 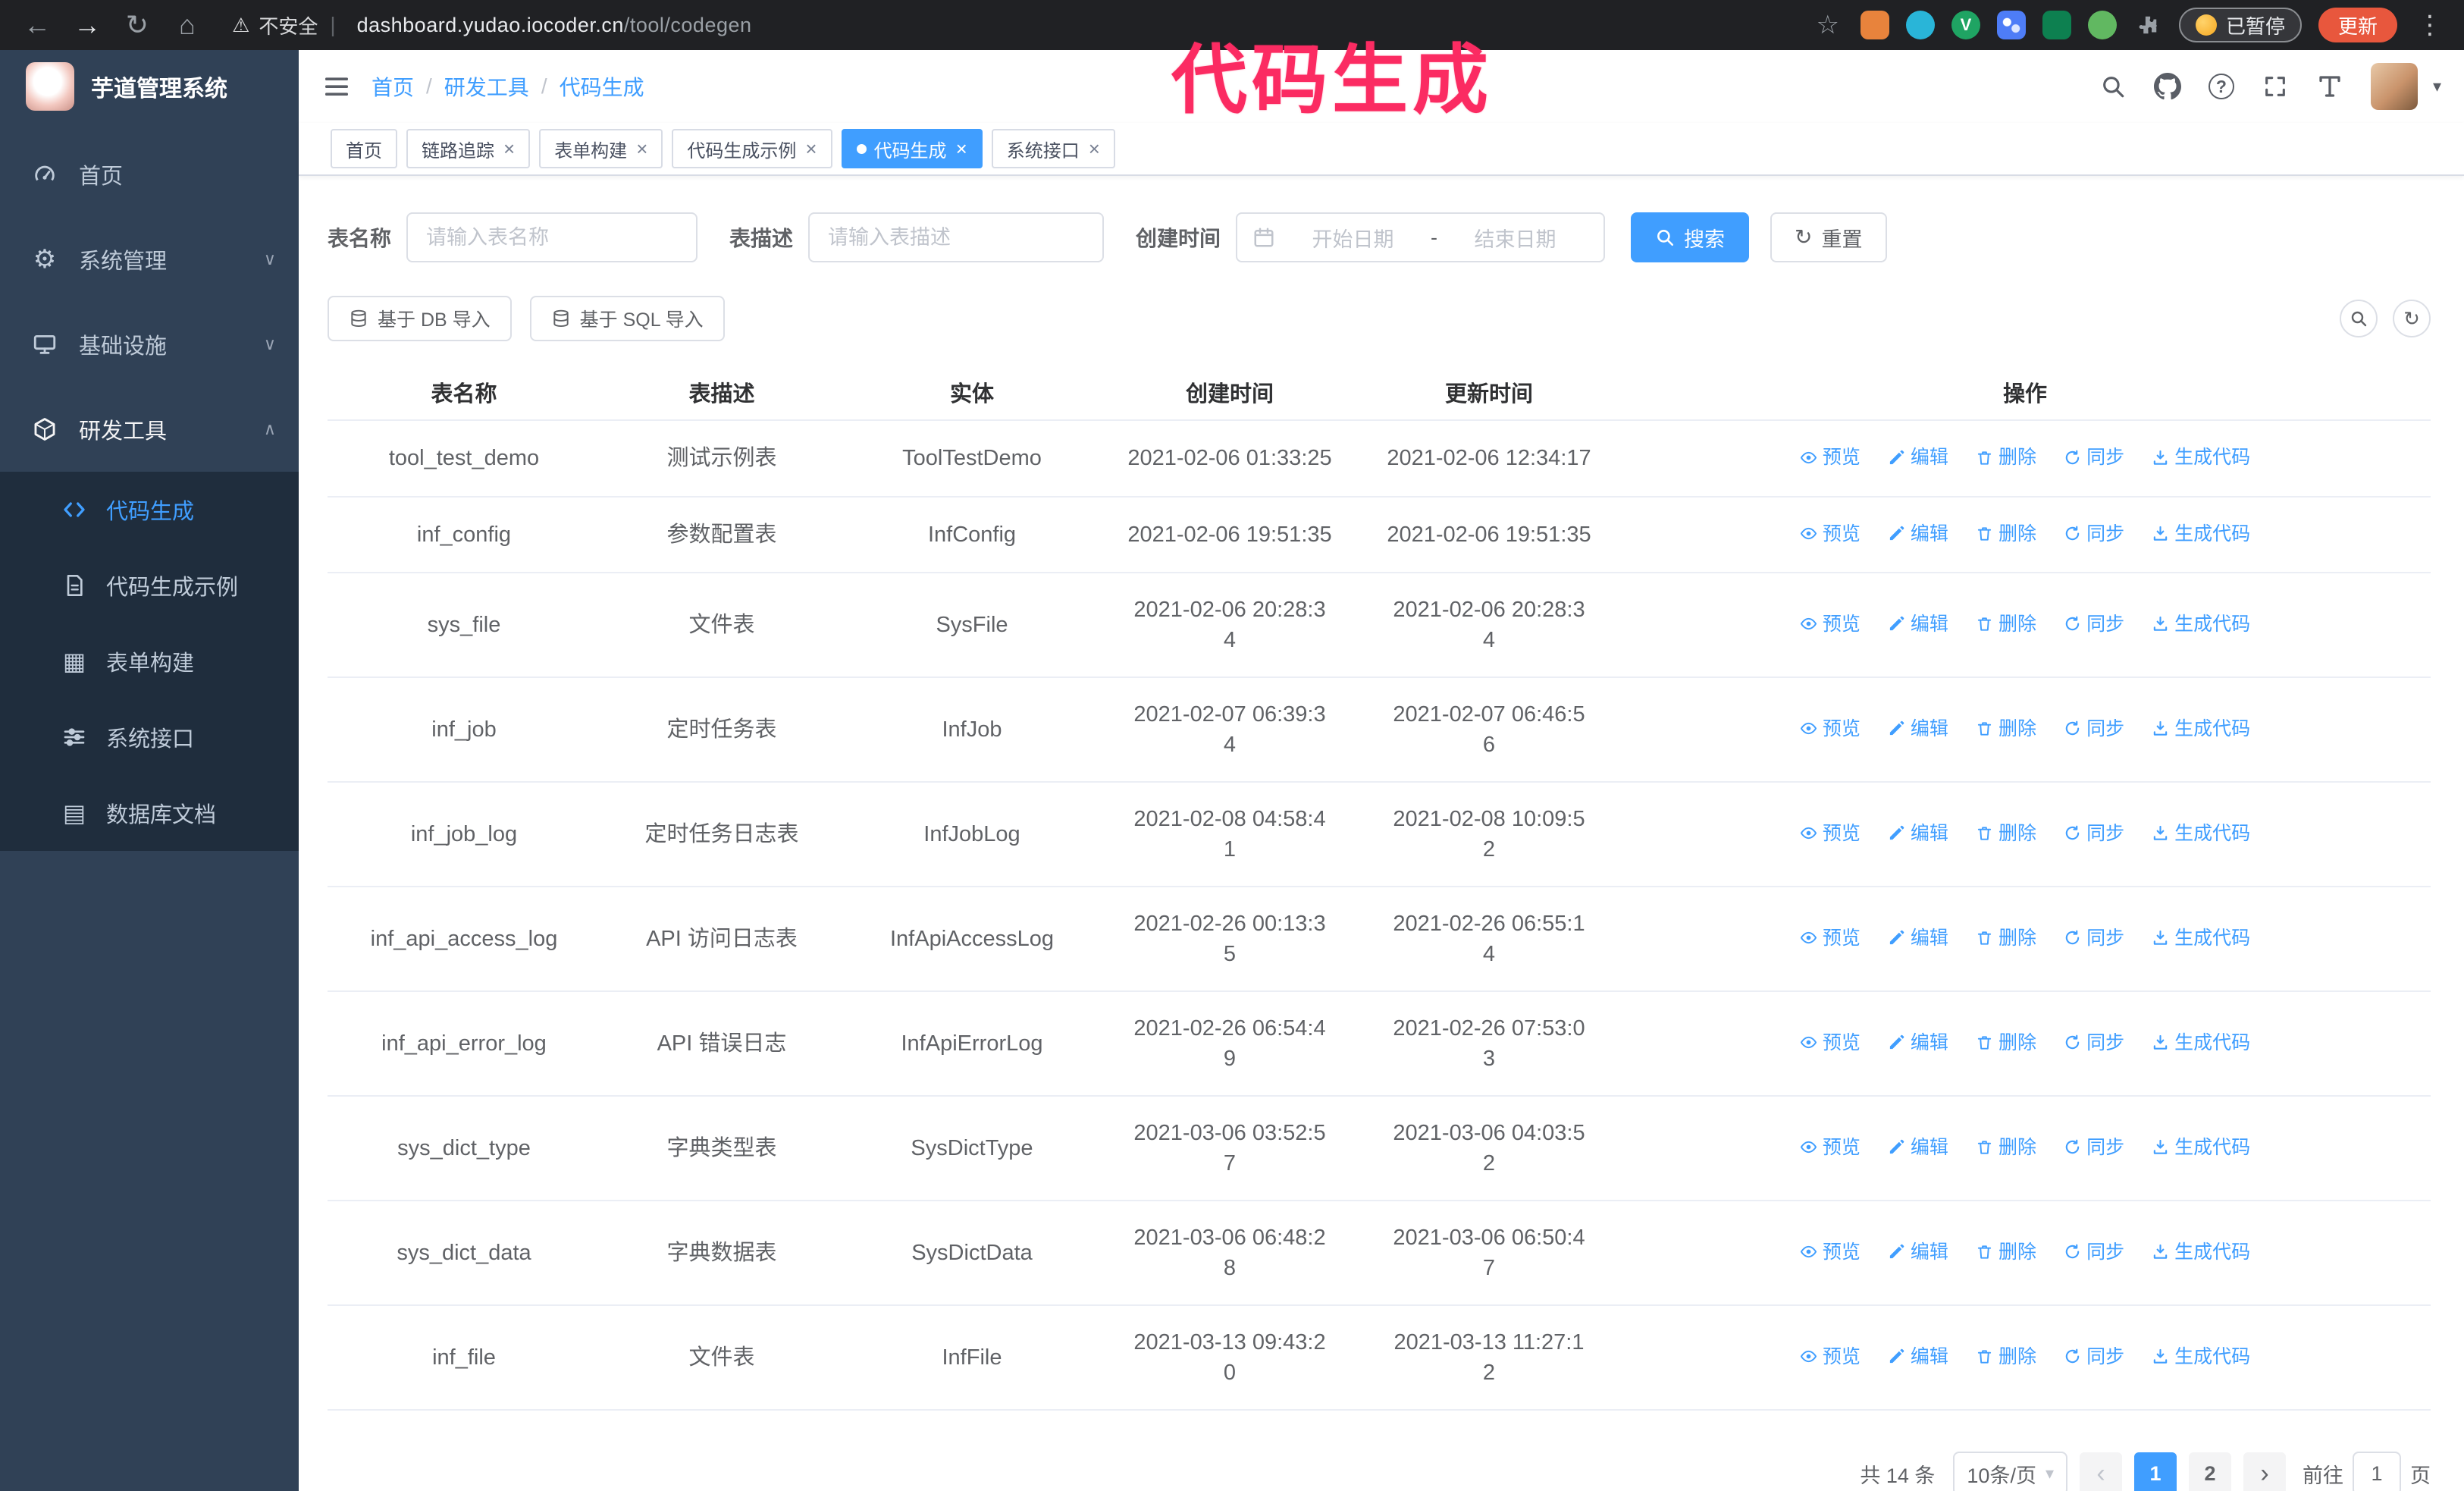 What do you see at coordinates (2010, 1471) in the screenshot?
I see `page-size-select: 10条/页 ▾` at bounding box center [2010, 1471].